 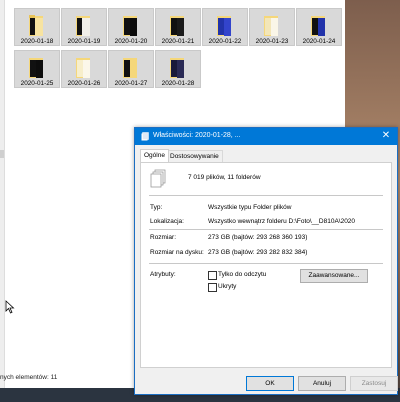 I want to click on folder-item: 2020-01-24, so click(x=319, y=27).